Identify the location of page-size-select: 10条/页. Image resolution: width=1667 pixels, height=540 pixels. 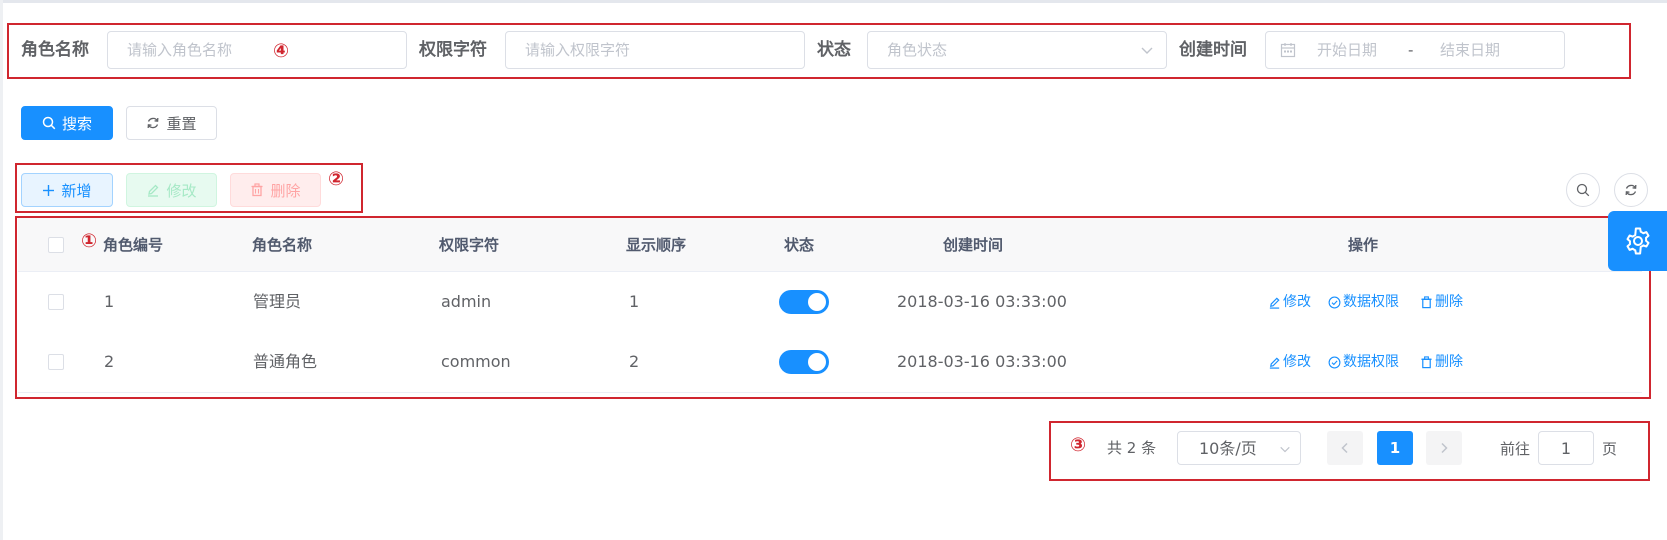
(1239, 448).